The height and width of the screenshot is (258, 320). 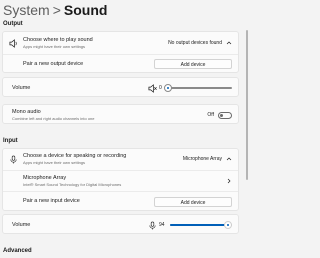 What do you see at coordinates (120, 201) in the screenshot?
I see `pair-input-row: Pair a new input device Add device` at bounding box center [120, 201].